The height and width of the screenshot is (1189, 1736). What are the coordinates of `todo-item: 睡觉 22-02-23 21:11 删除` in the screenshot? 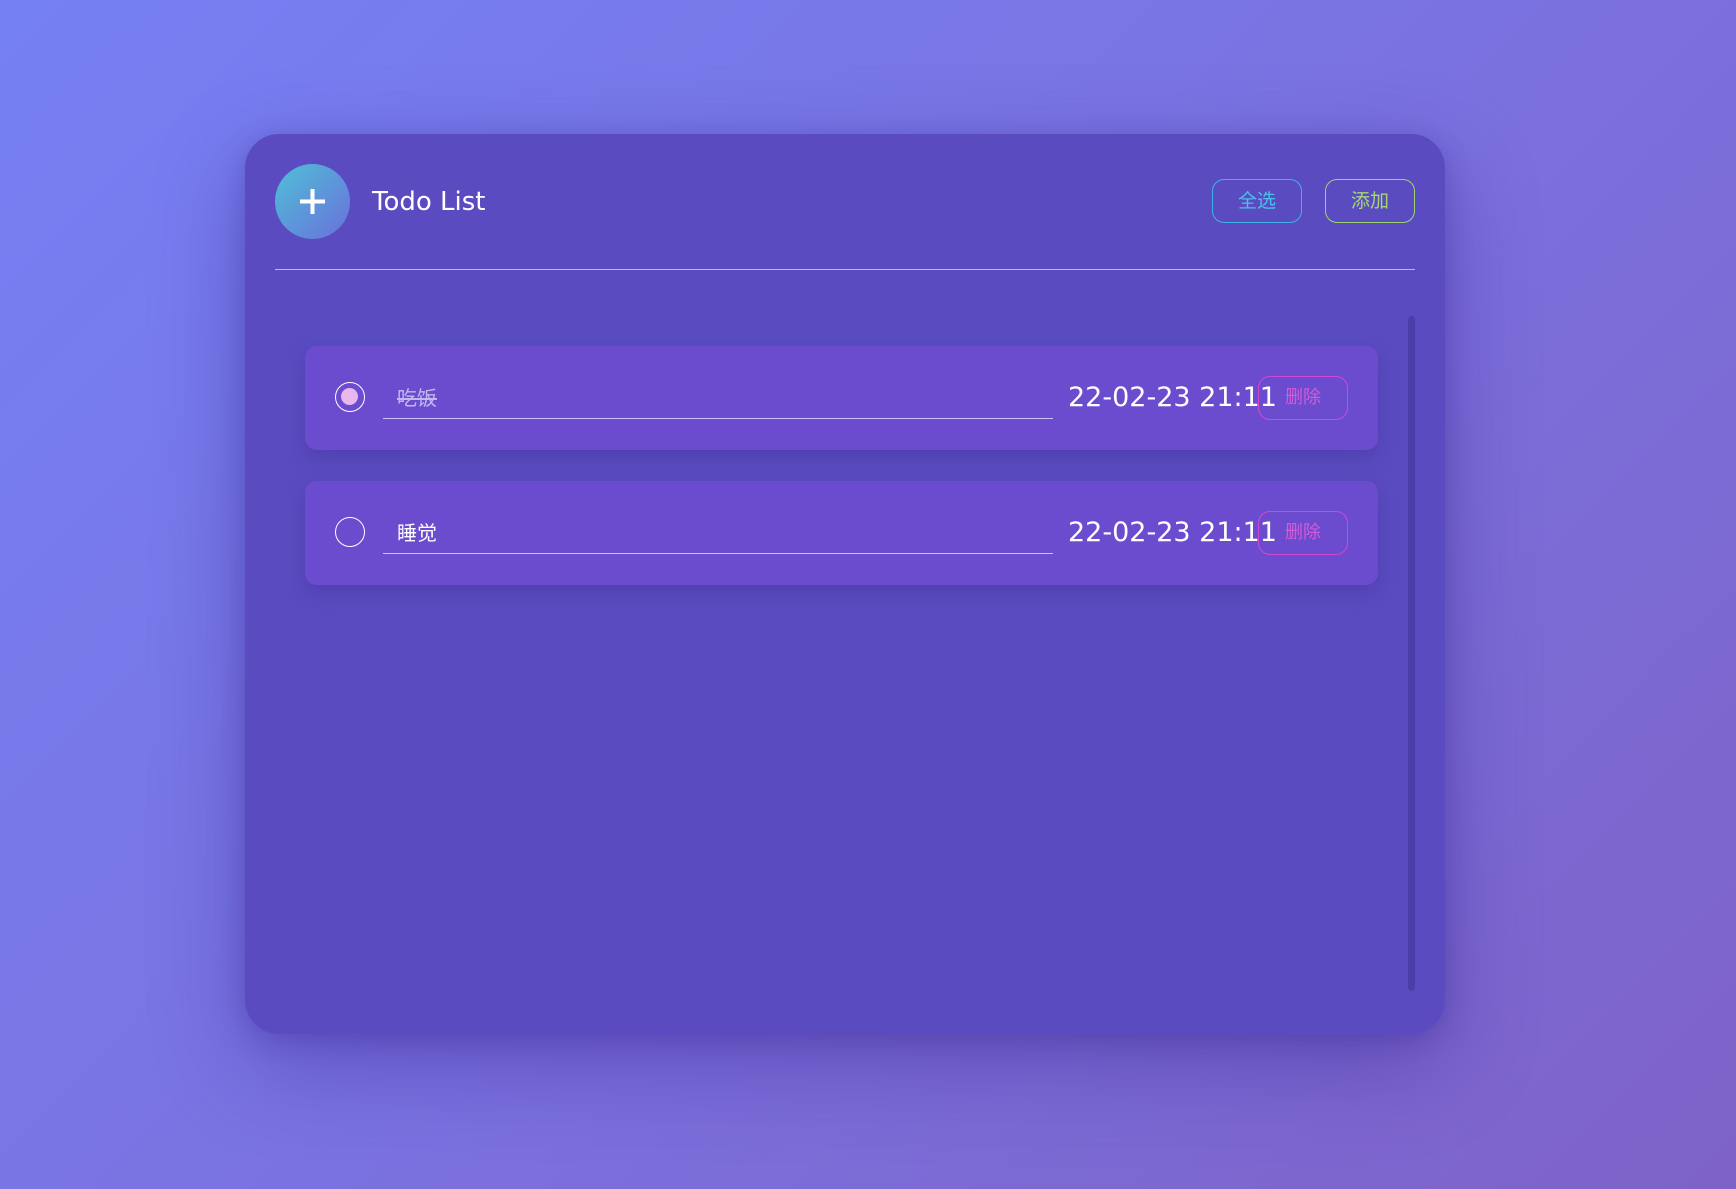 It's located at (841, 533).